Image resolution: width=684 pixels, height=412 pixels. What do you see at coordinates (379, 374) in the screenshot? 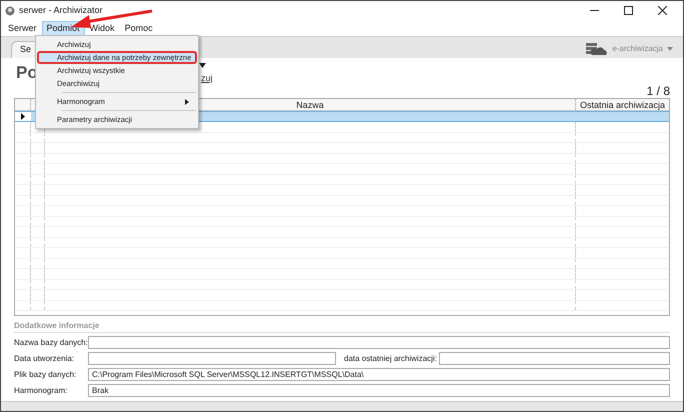
I see `input-field: C:\Program Files\Microsoft SQL Server\MSSQL12.INSERTGT\MSSQL\Data\` at bounding box center [379, 374].